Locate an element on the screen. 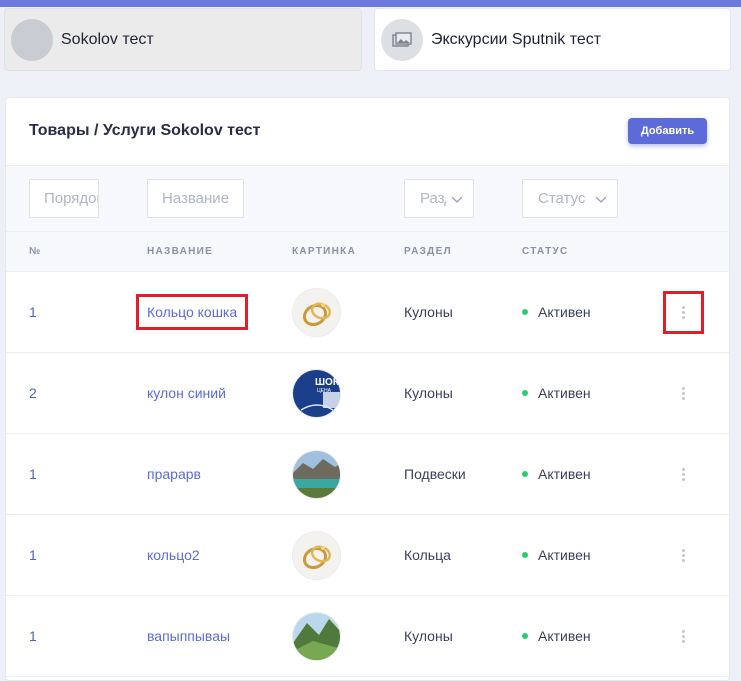 Image resolution: width=741 pixels, height=681 pixels. panel-header: Товары / Услуги Sokolov тест Добавить is located at coordinates (367, 131).